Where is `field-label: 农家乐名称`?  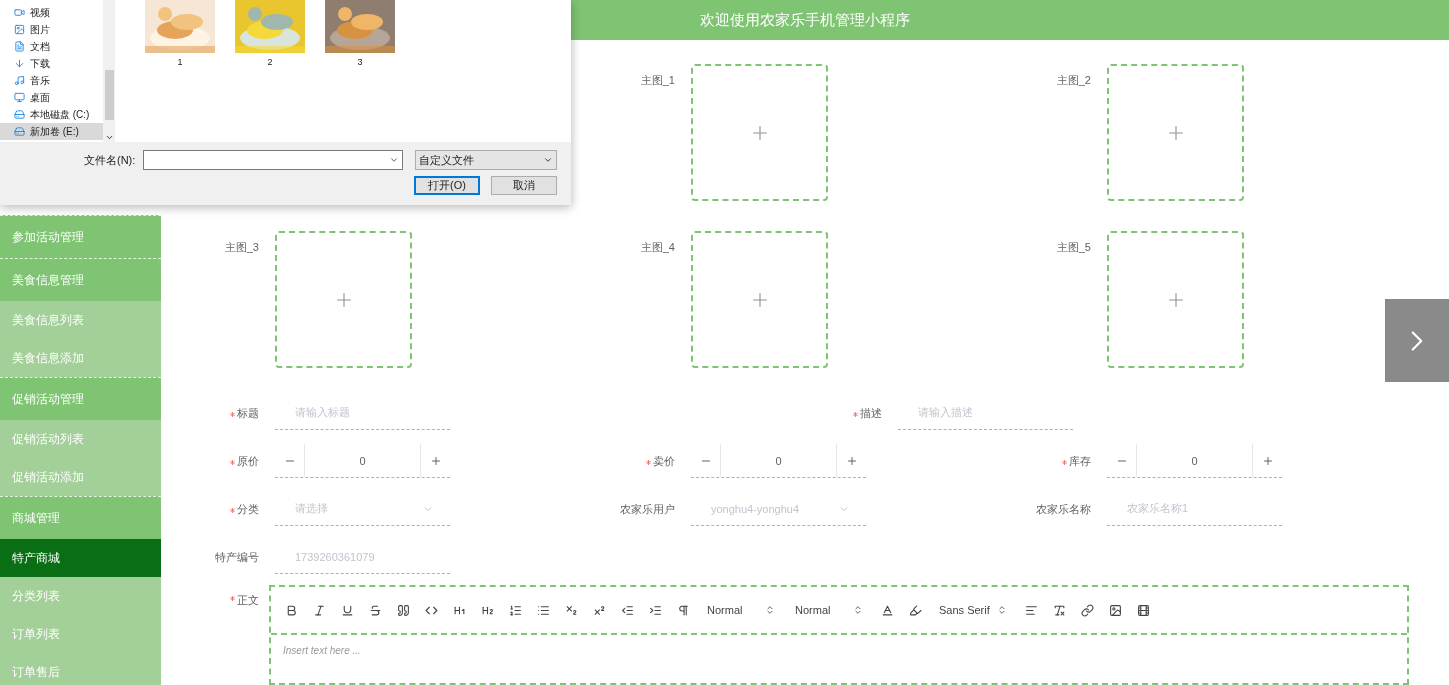
field-label: 农家乐名称 is located at coordinates (1063, 509).